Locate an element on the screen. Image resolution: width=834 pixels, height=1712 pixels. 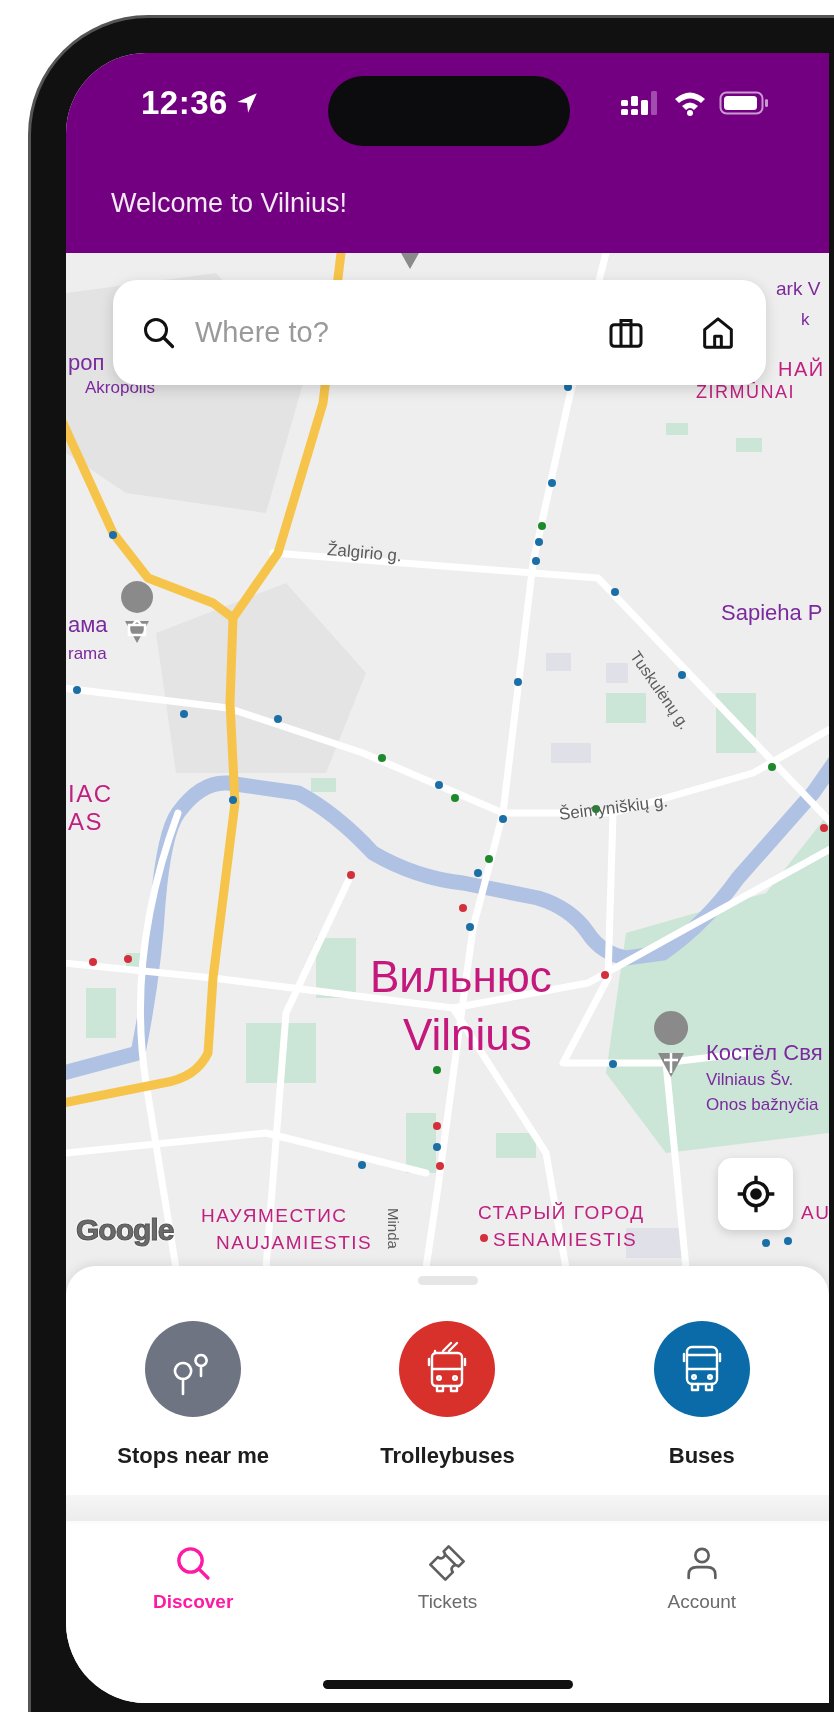
district-label: SENAMIESTIS is located at coordinates (565, 1240).